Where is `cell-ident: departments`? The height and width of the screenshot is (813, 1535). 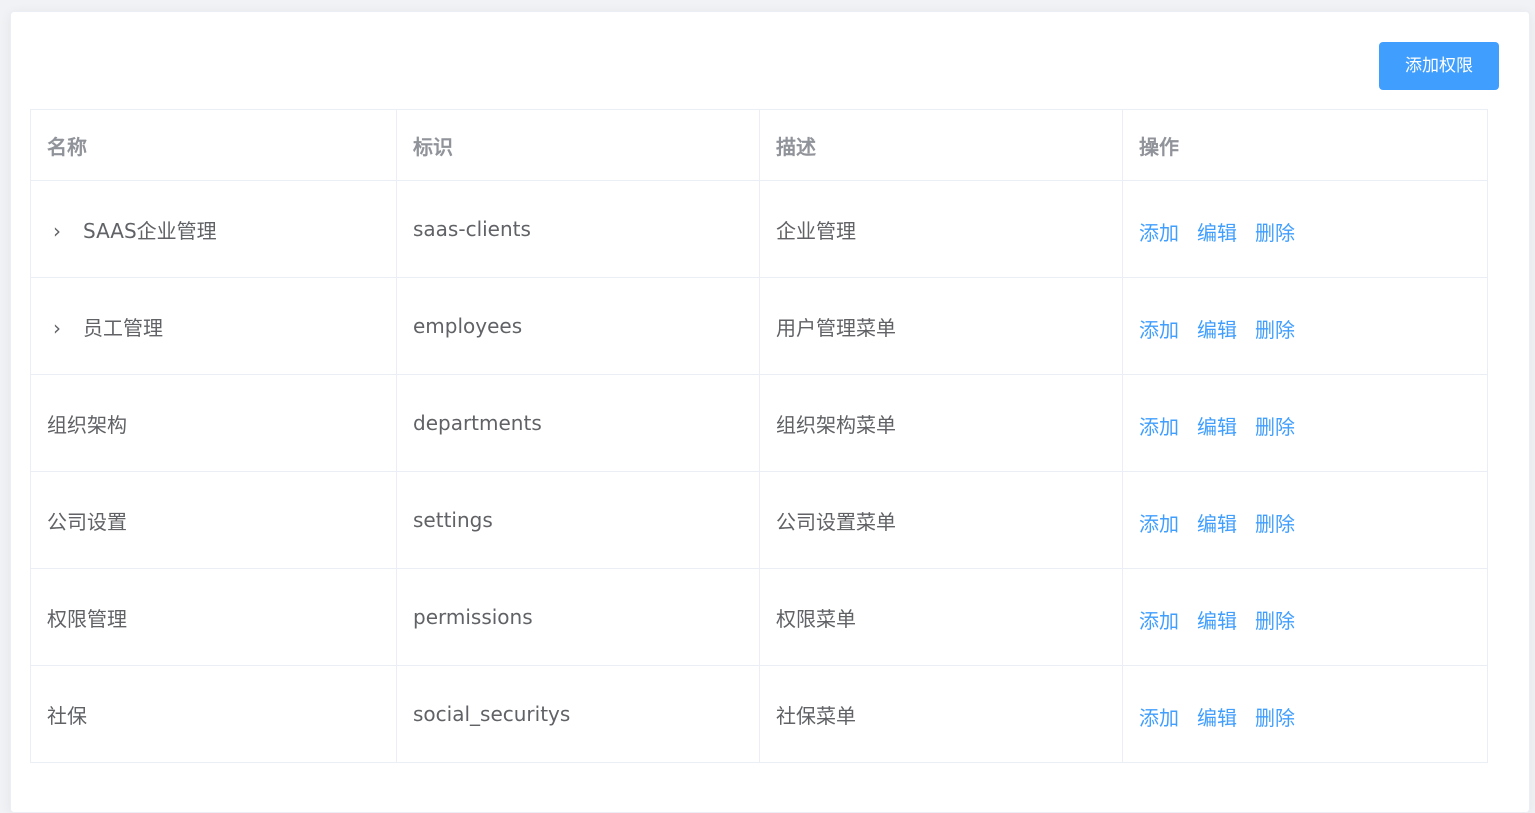 cell-ident: departments is located at coordinates (578, 423).